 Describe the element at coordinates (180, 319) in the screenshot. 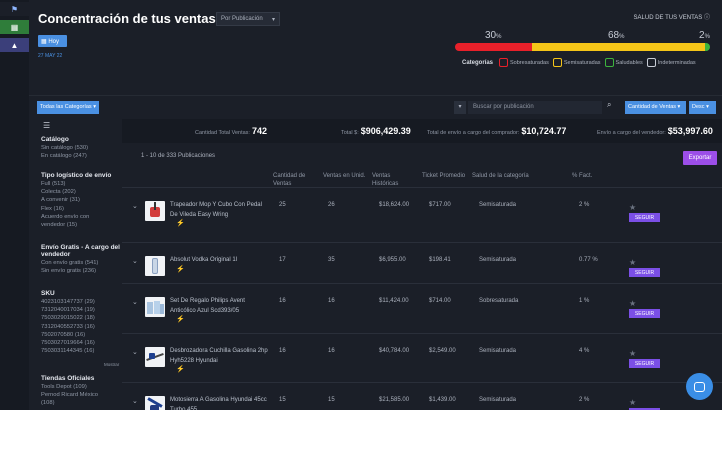

I see `full-shipping-icon: ⚡` at that location.